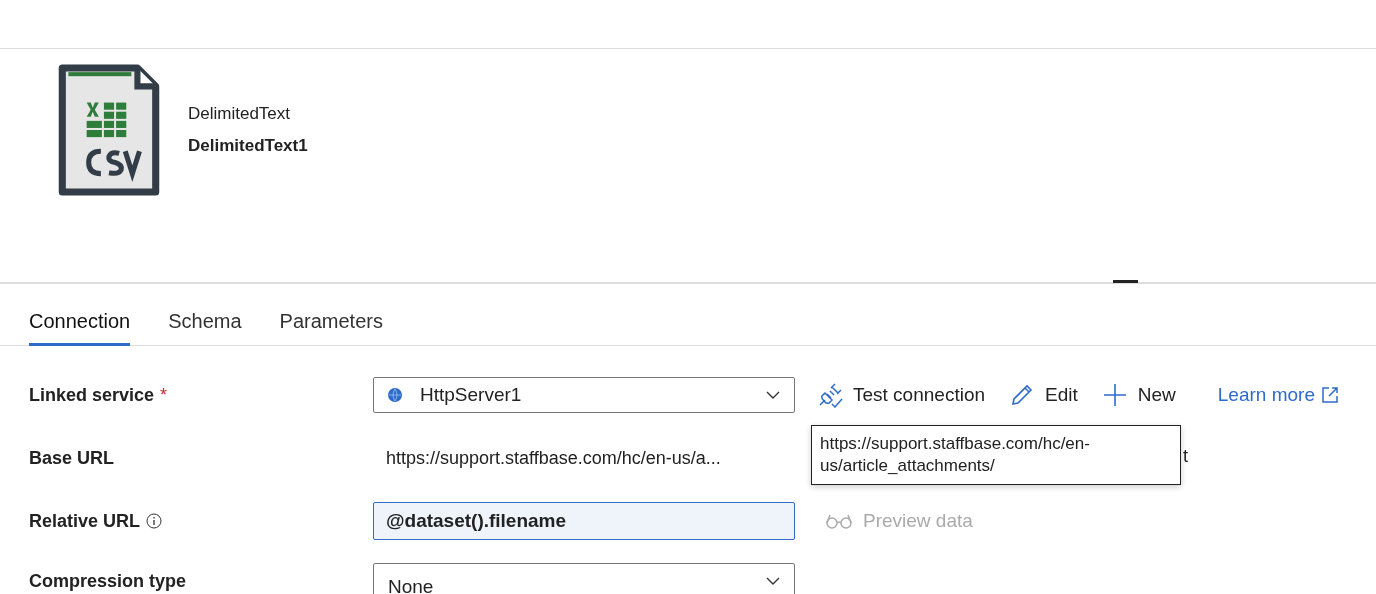 The width and height of the screenshot is (1376, 594). I want to click on external-link-icon, so click(1329, 395).